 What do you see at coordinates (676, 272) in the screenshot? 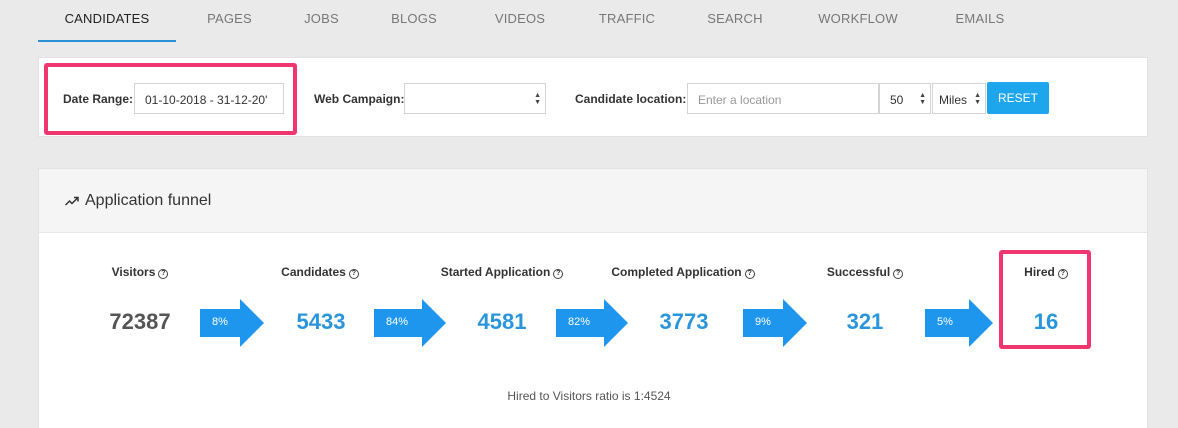
I see `stage-label: Completed Application` at bounding box center [676, 272].